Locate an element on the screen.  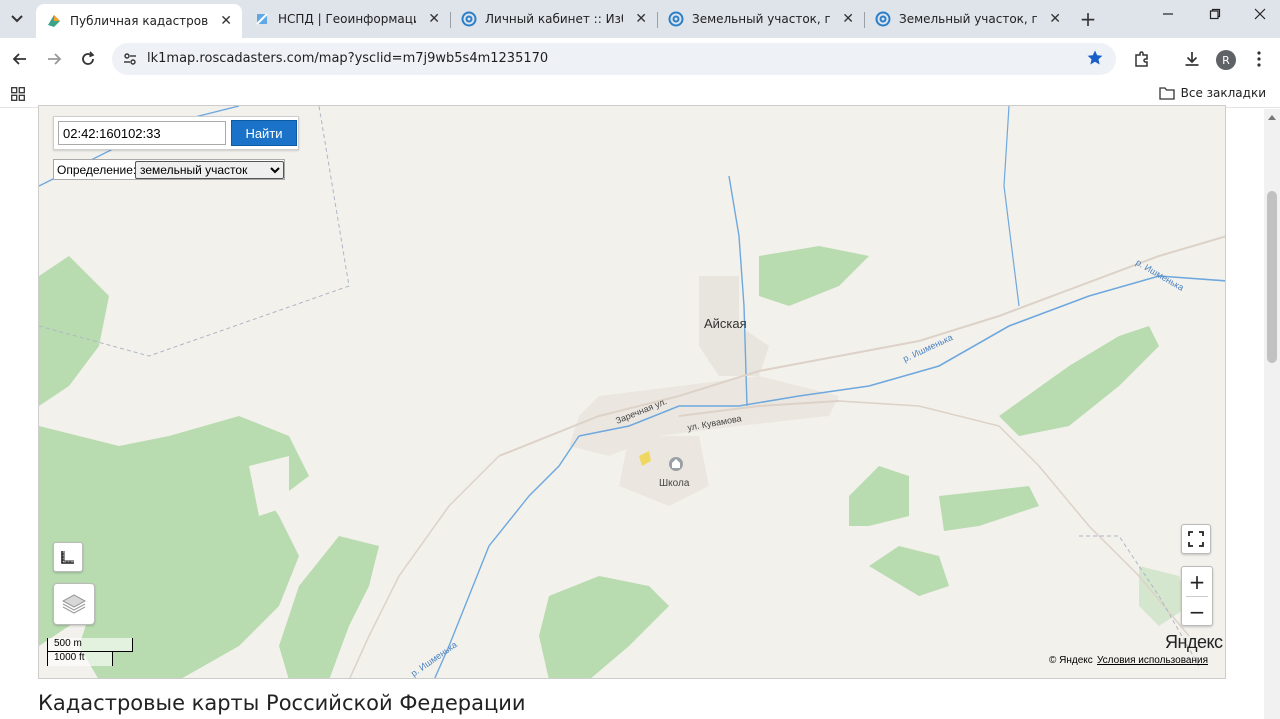
apps-grid-icon is located at coordinates (18, 95).